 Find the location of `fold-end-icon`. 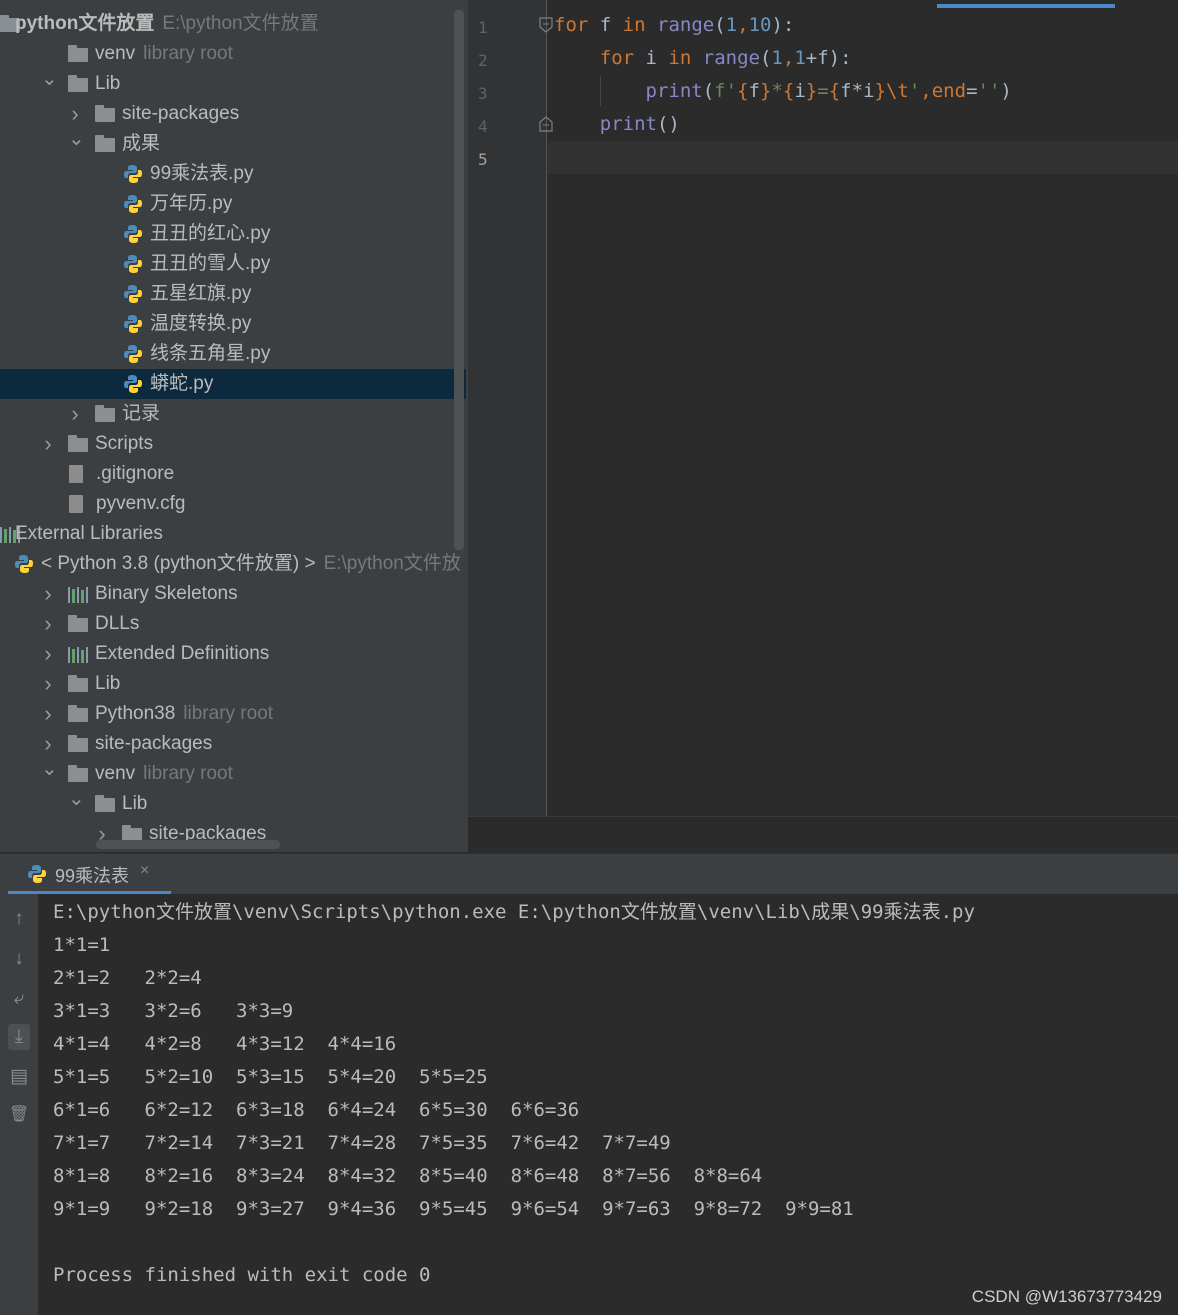

fold-end-icon is located at coordinates (546, 124).